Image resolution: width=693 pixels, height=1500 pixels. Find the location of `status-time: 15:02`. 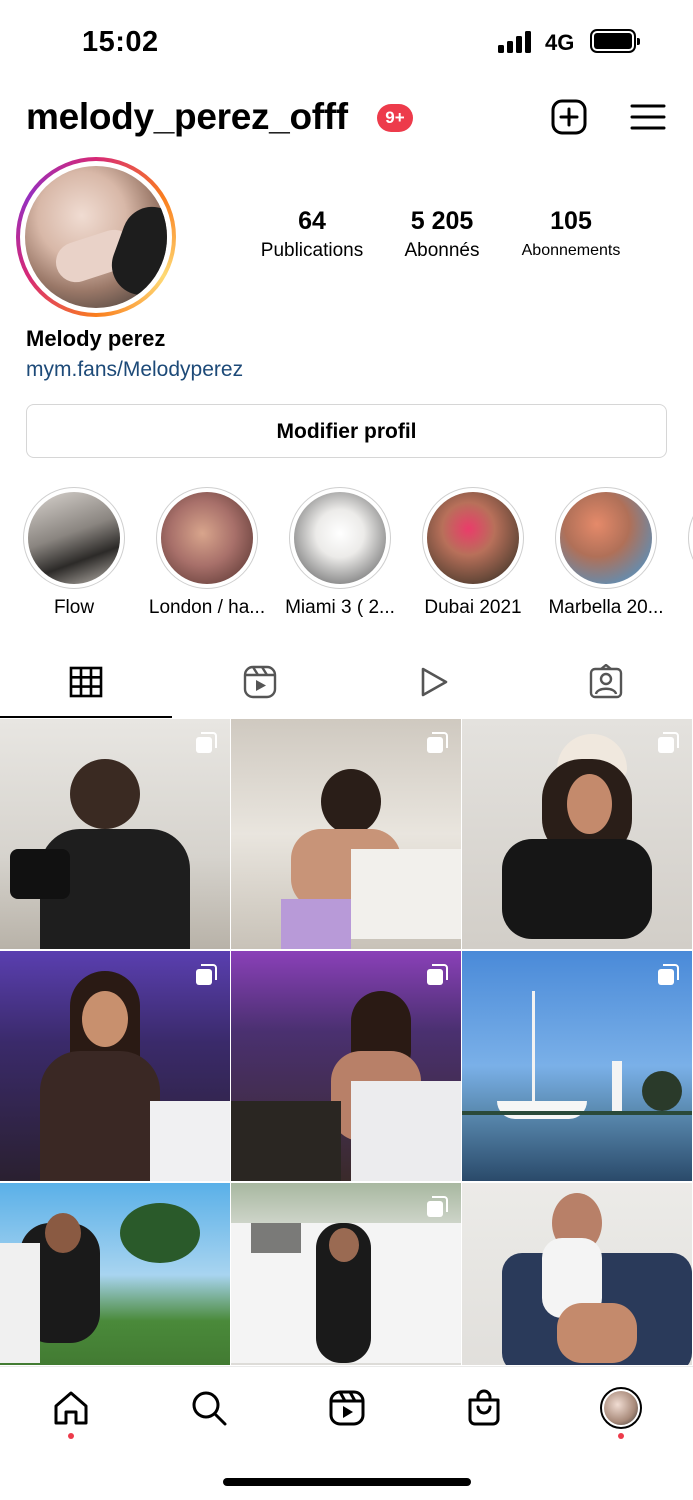

status-time: 15:02 is located at coordinates (120, 42).